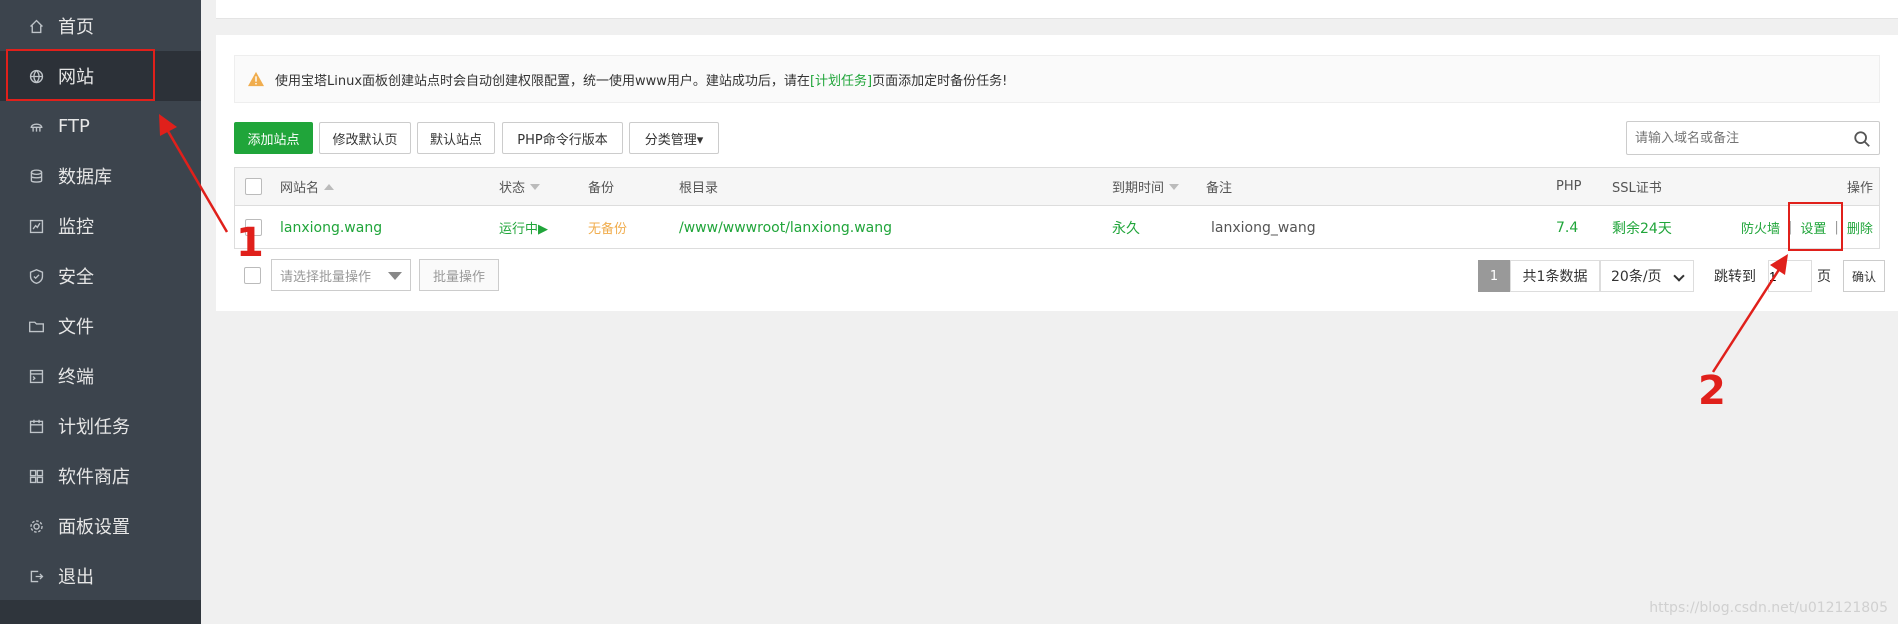 Image resolution: width=1898 pixels, height=624 pixels. I want to click on firewall-link: 防火墙, so click(1760, 227).